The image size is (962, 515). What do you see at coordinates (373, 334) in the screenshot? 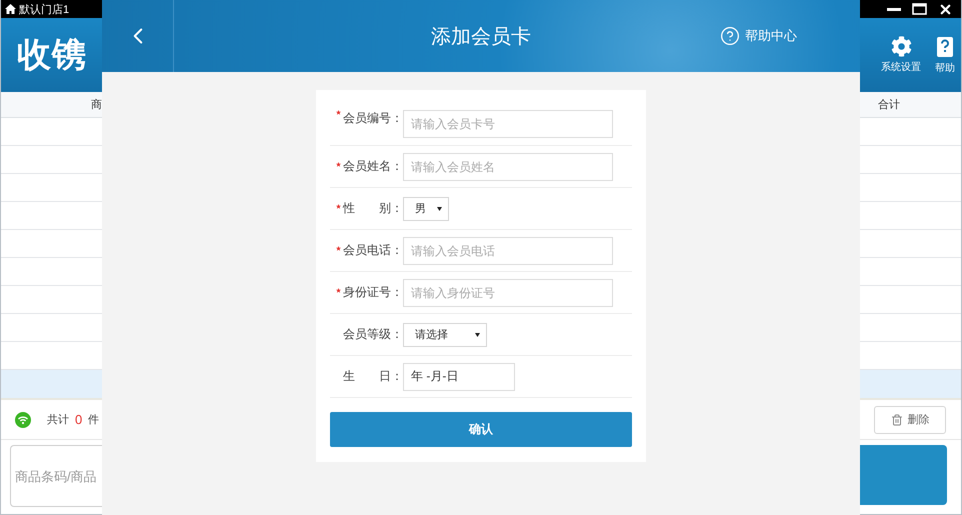
I see `field-label: 会员等级：` at bounding box center [373, 334].